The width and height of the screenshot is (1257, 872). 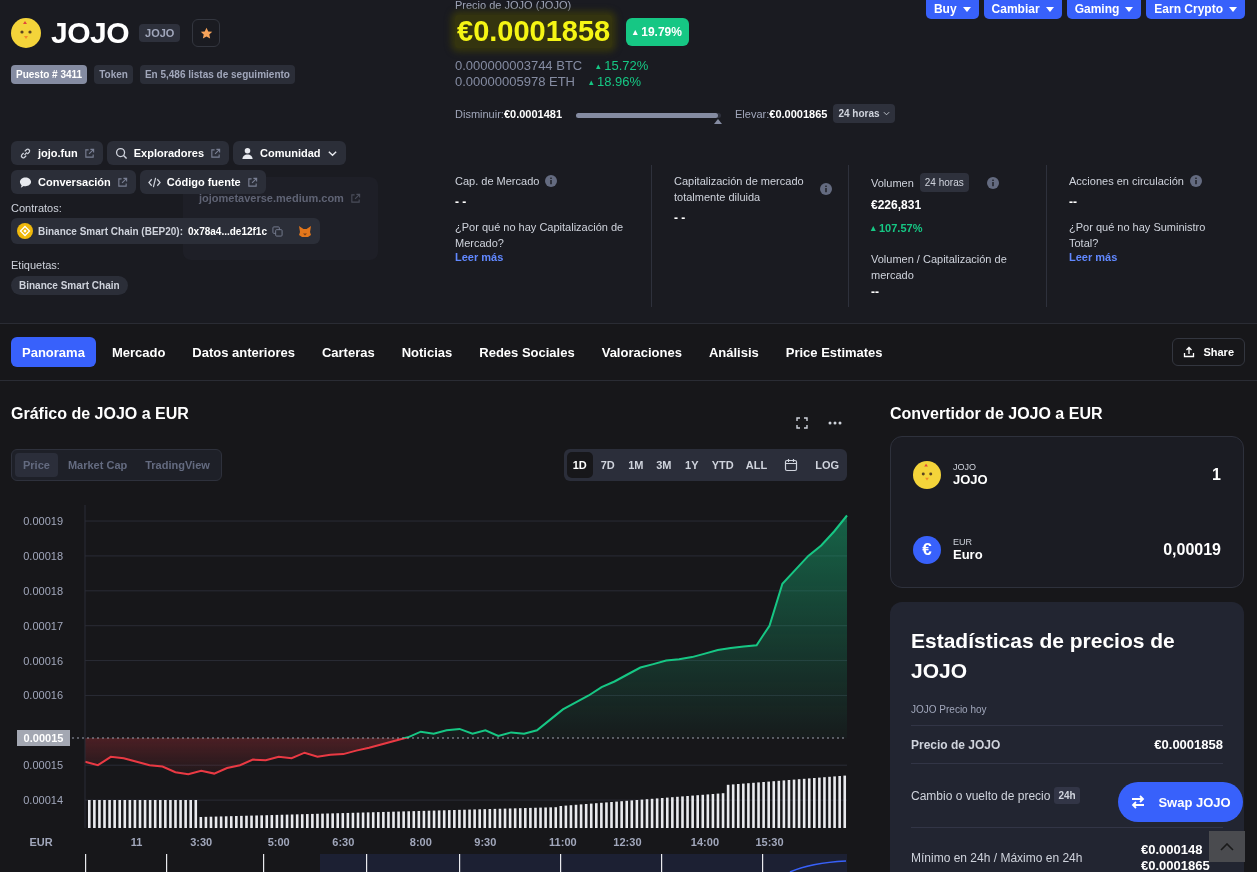 What do you see at coordinates (43, 765) in the screenshot?
I see `y-axis-label: 0.00015` at bounding box center [43, 765].